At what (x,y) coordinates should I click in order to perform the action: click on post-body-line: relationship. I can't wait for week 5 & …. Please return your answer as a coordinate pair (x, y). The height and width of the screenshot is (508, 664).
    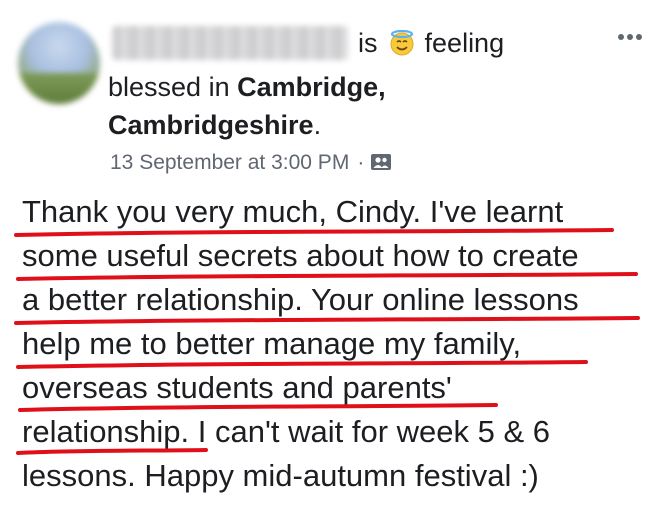
    Looking at the image, I should click on (286, 431).